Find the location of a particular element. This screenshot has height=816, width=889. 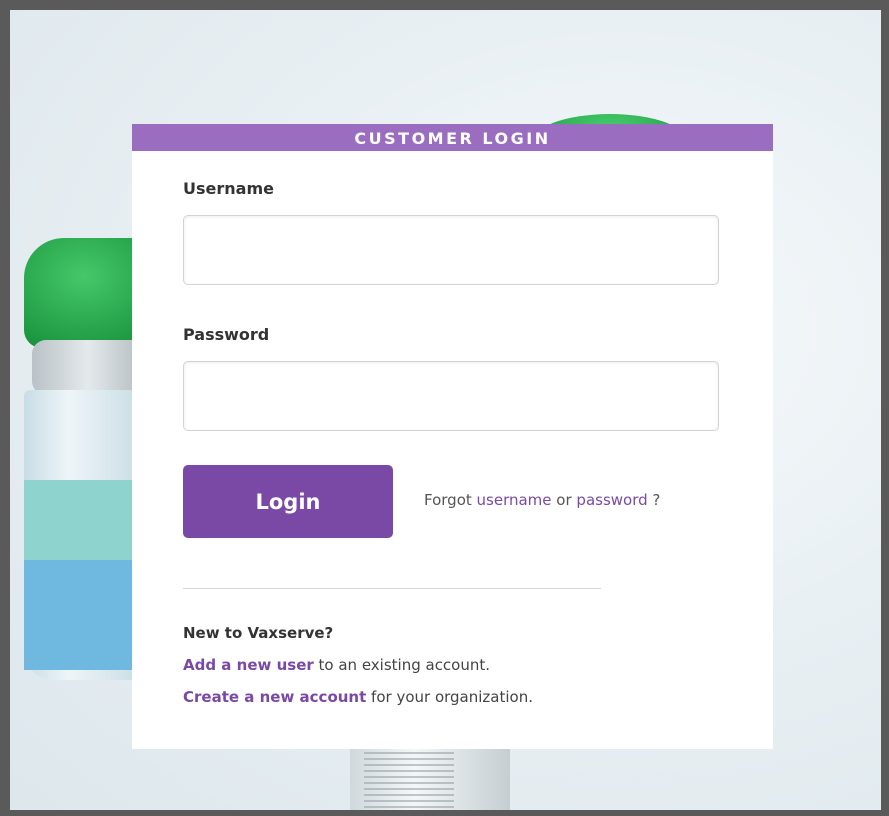

add-user-link: Add a new user is located at coordinates (248, 665).